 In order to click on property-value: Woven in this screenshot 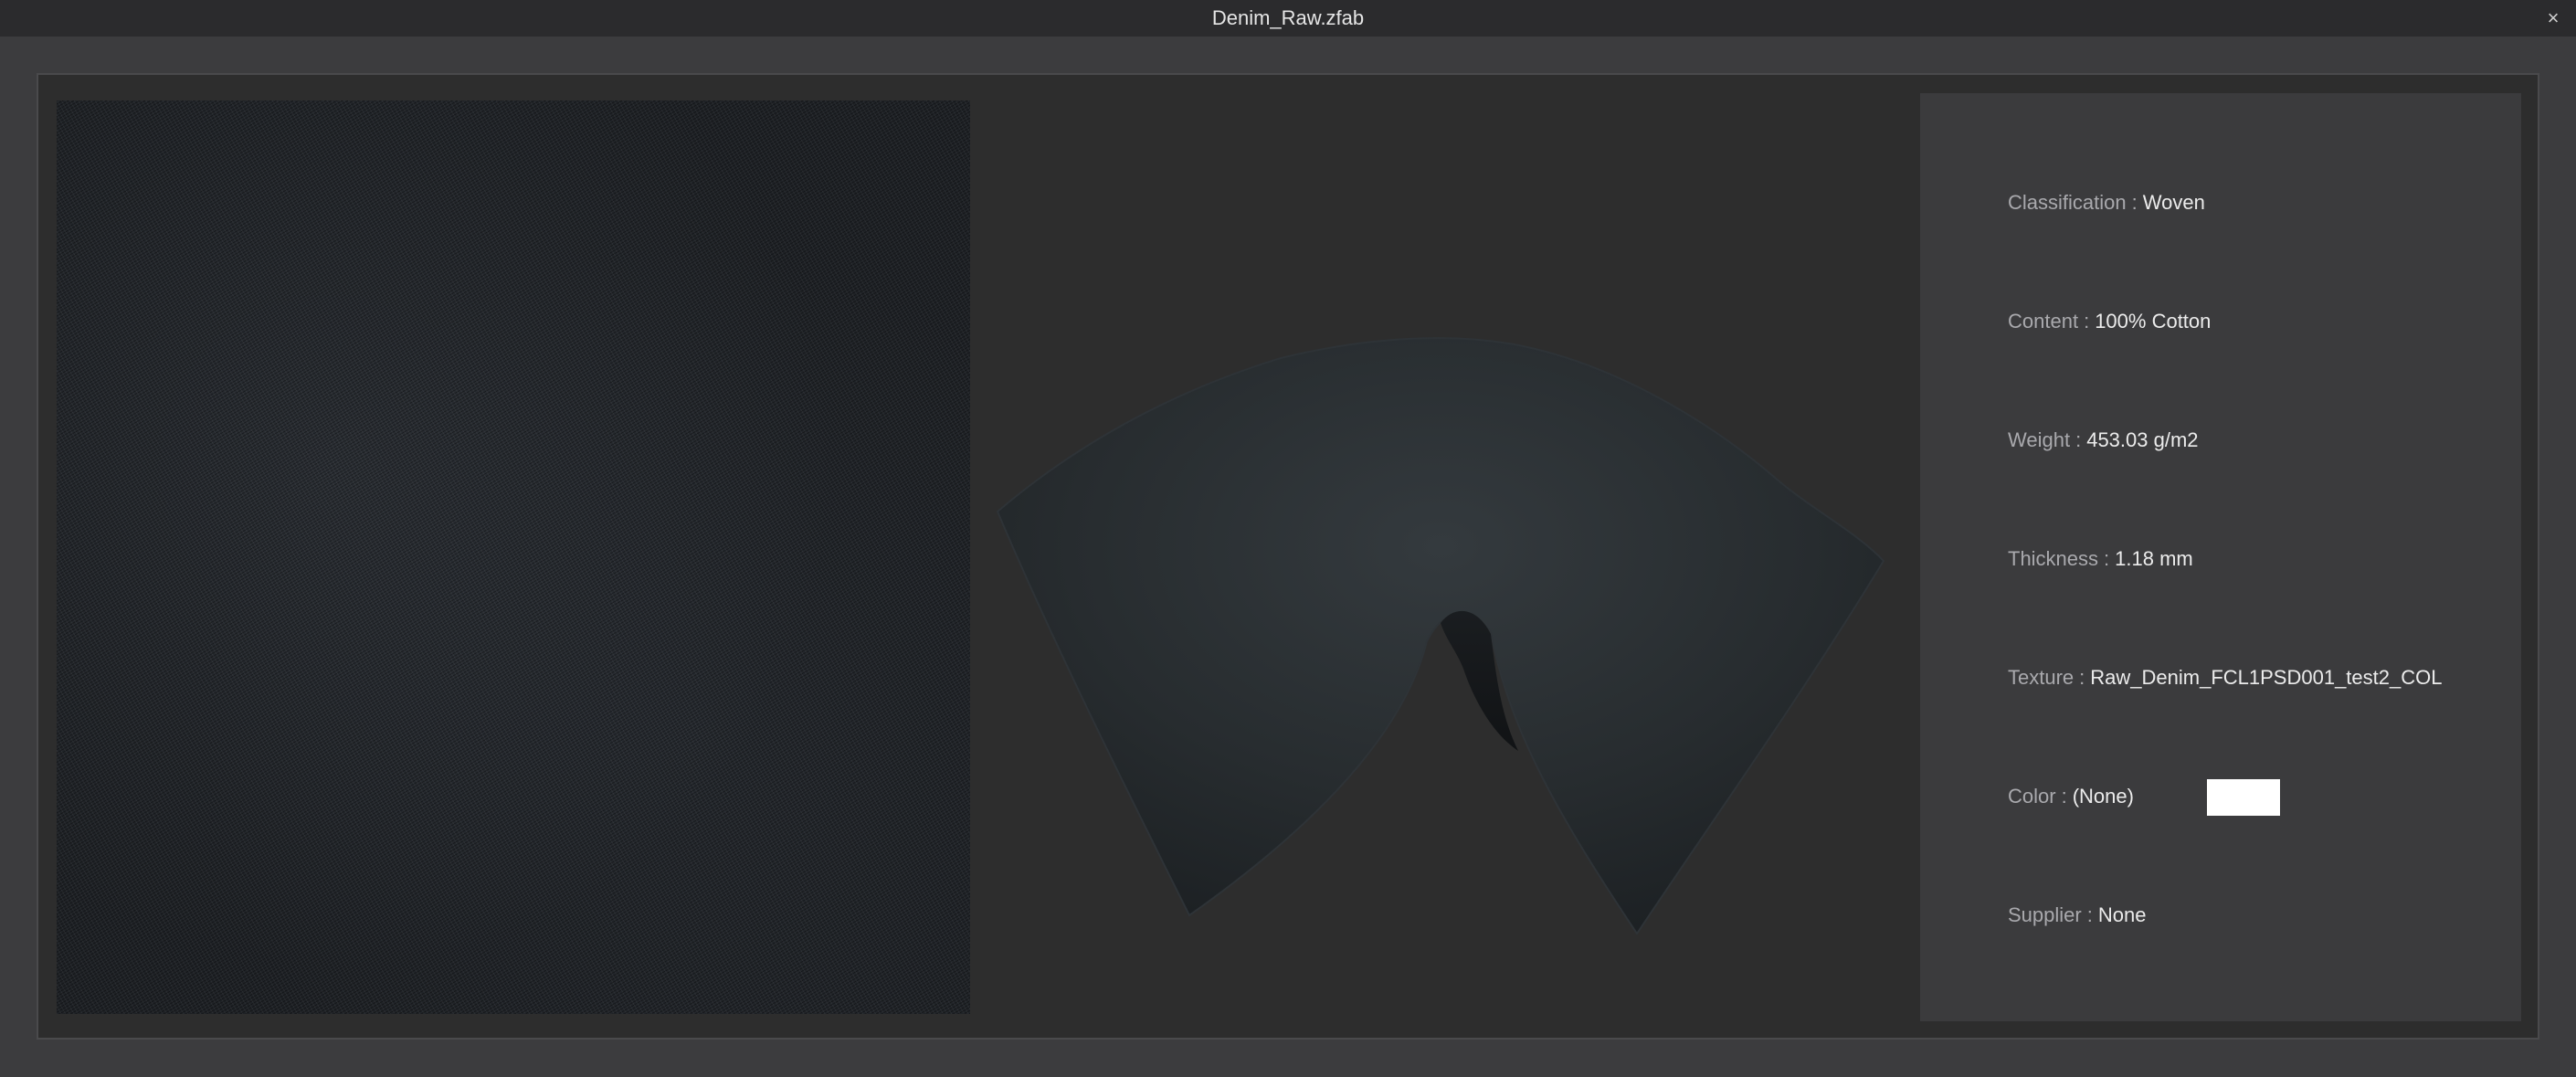, I will do `click(2173, 202)`.